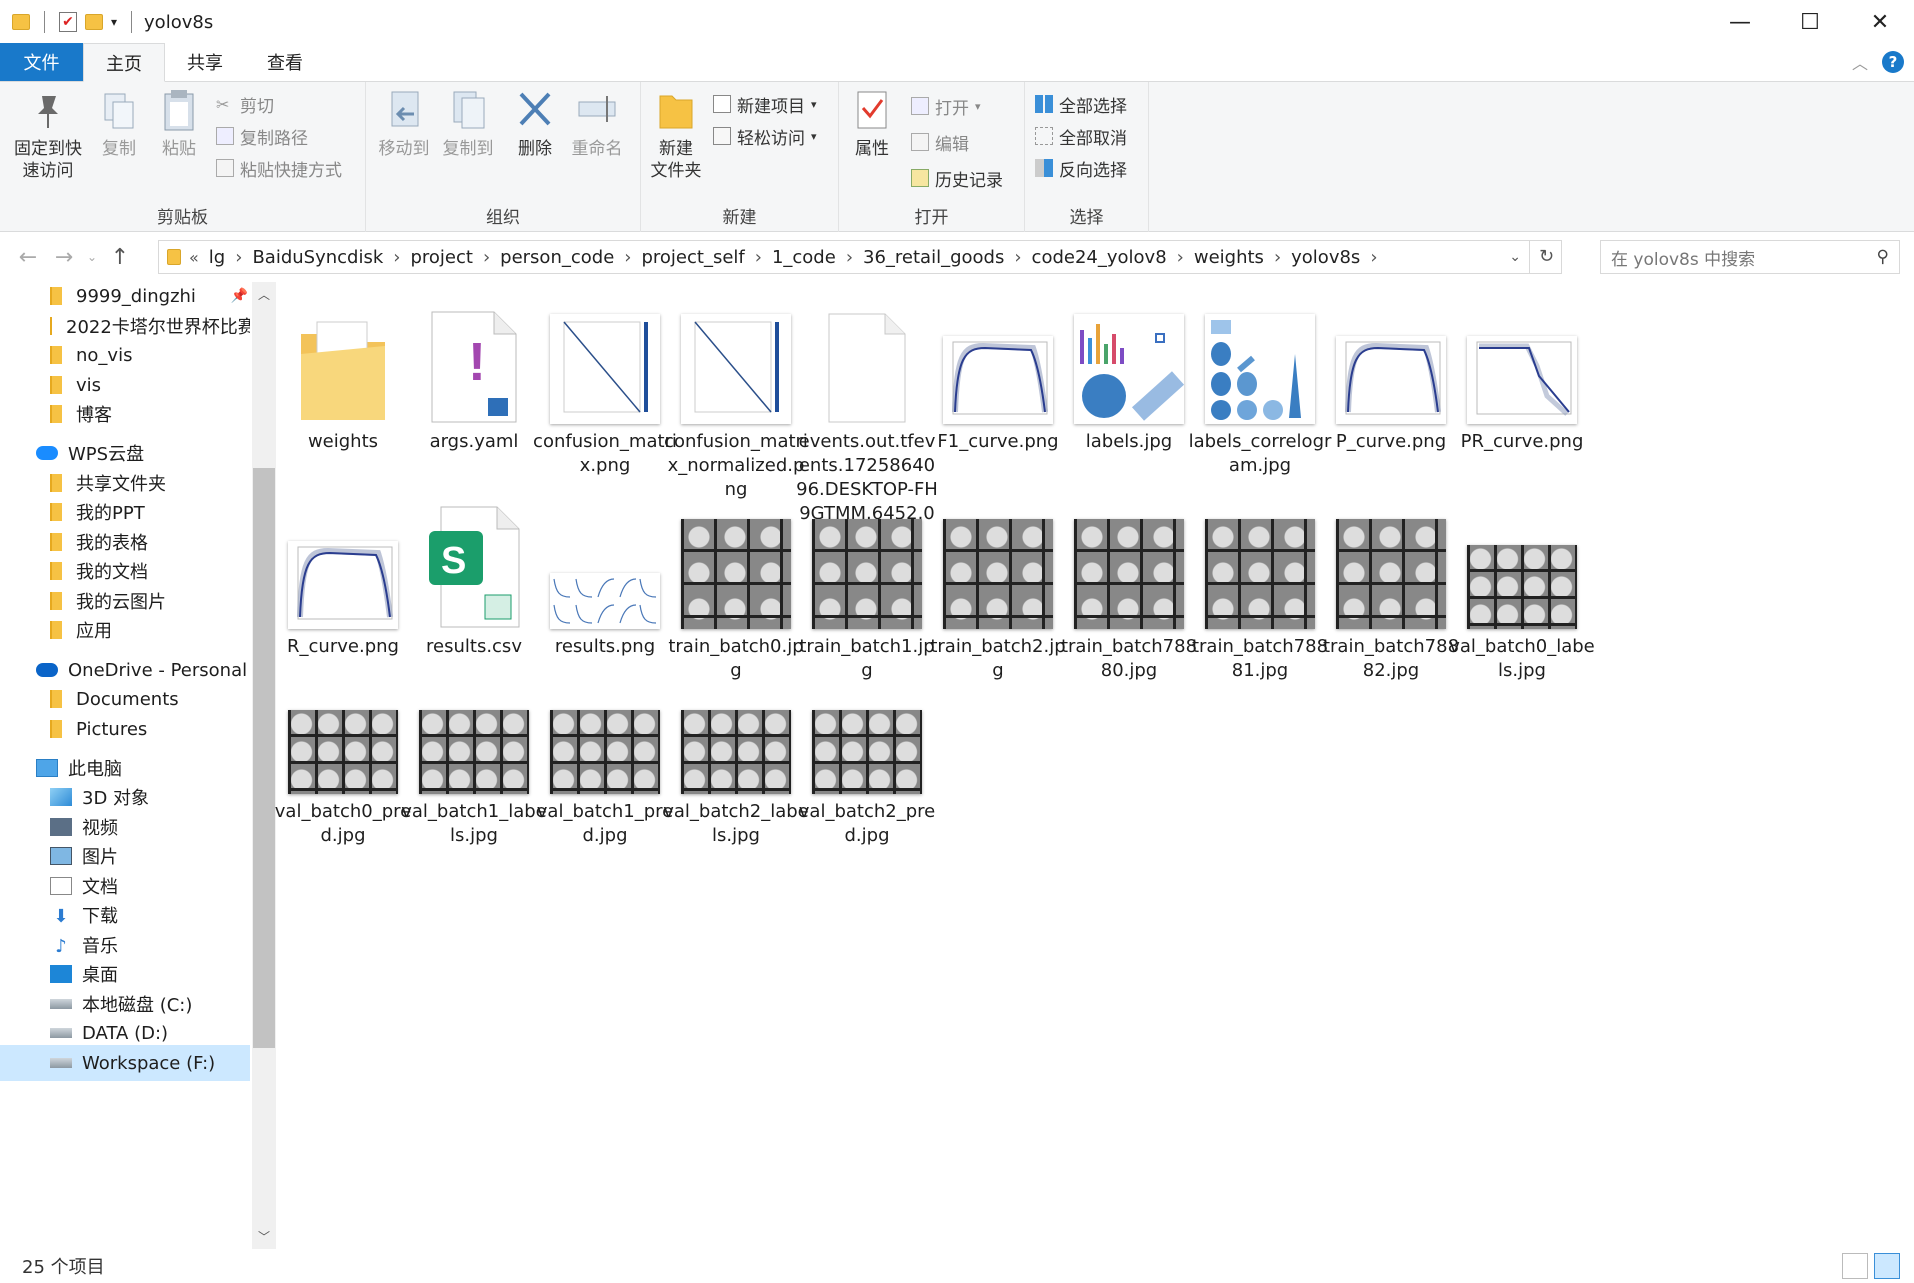  Describe the element at coordinates (48, 135) in the screenshot. I see `pin-quick-access-button: 固定到快 速访问` at that location.